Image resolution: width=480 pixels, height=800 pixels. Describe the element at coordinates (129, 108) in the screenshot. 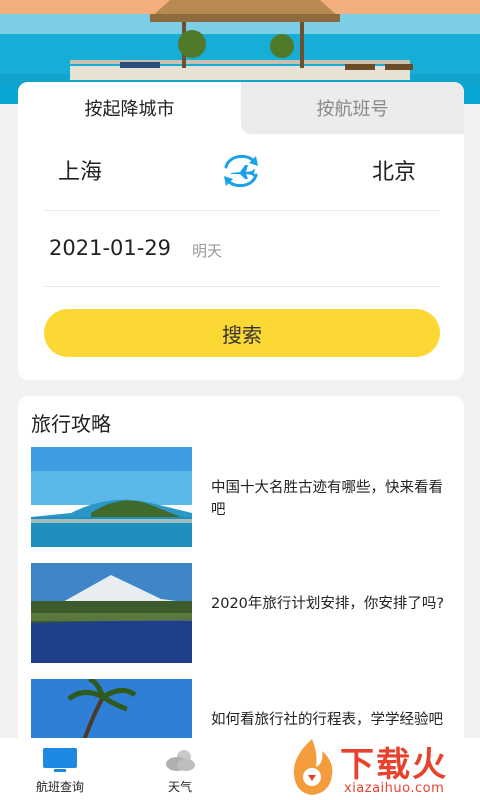

I see `tab-by-city: 按起降城市` at that location.